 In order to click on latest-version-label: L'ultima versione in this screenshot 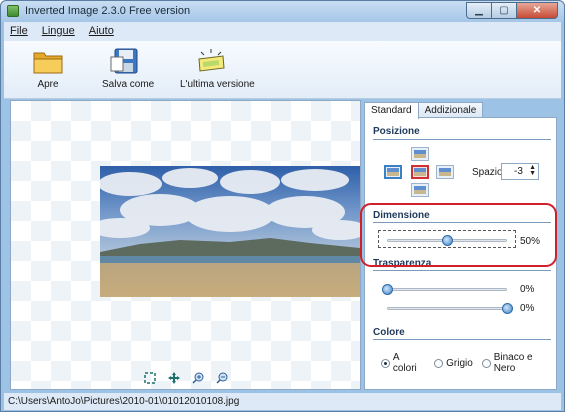, I will do `click(217, 84)`.